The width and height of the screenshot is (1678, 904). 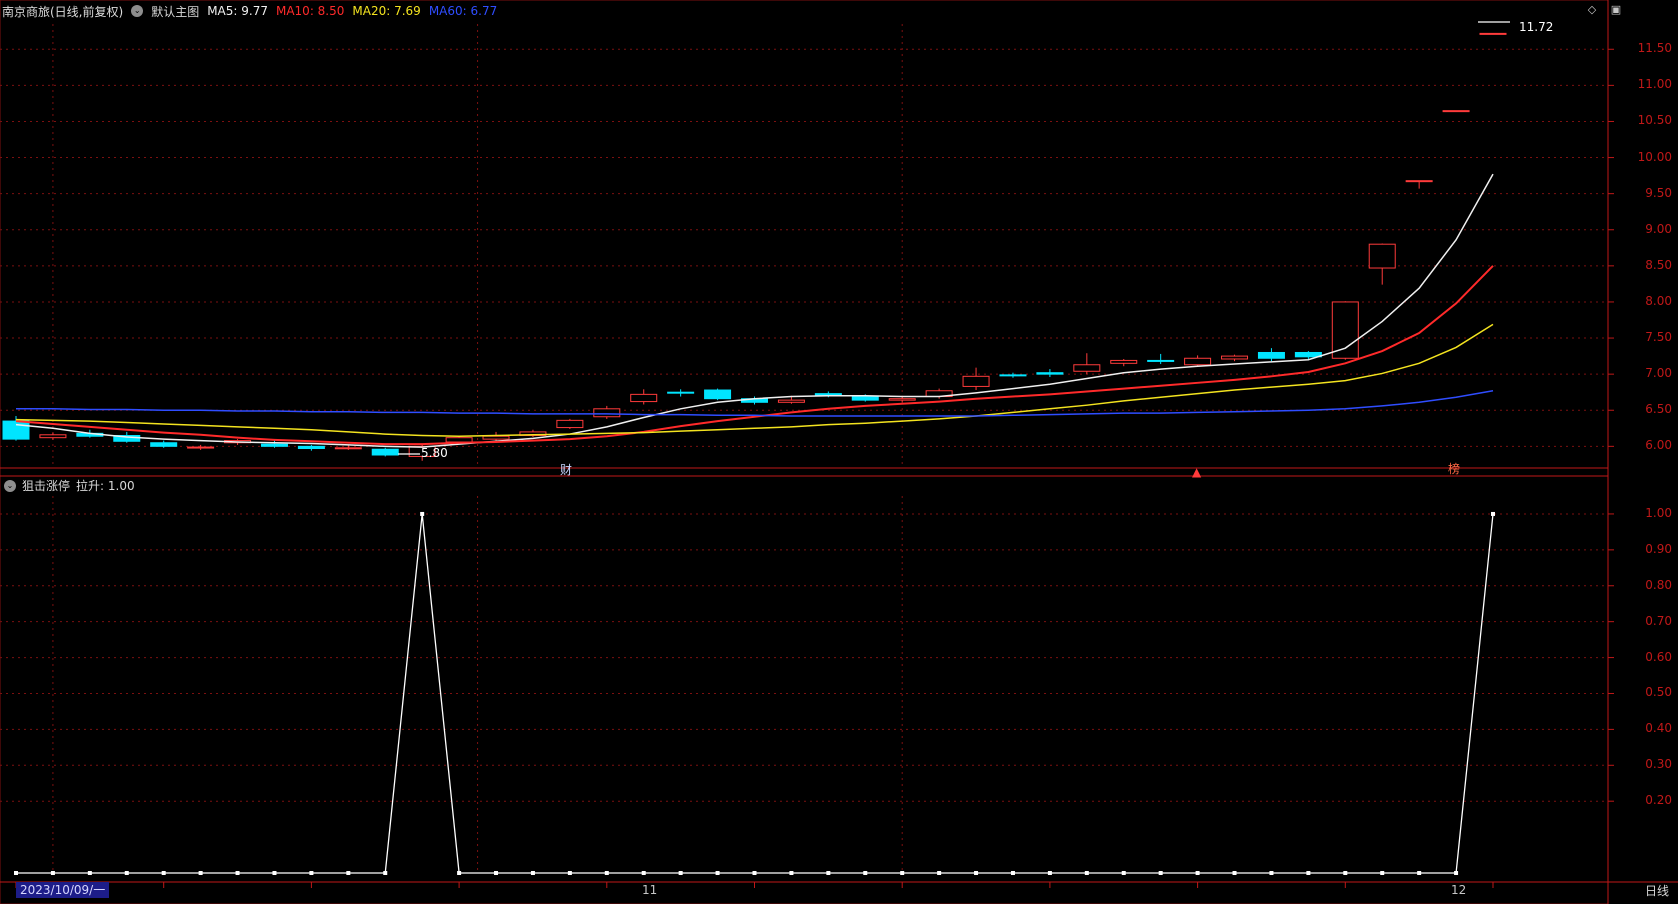 What do you see at coordinates (1654, 156) in the screenshot?
I see `price-axis-label: 10.00` at bounding box center [1654, 156].